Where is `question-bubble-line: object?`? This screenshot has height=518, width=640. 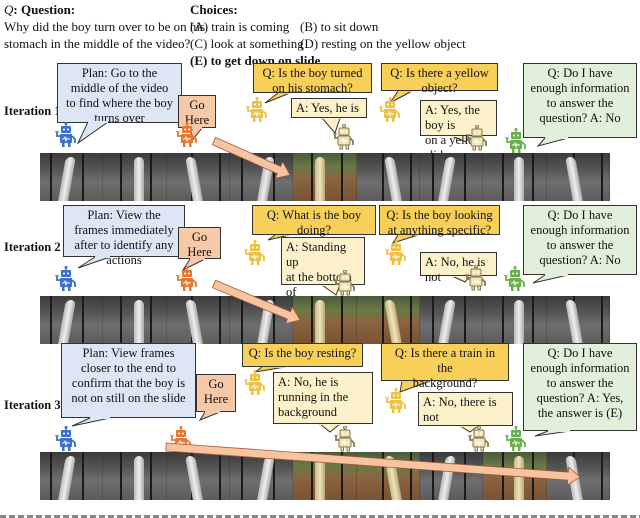 question-bubble-line: object? is located at coordinates (439, 88).